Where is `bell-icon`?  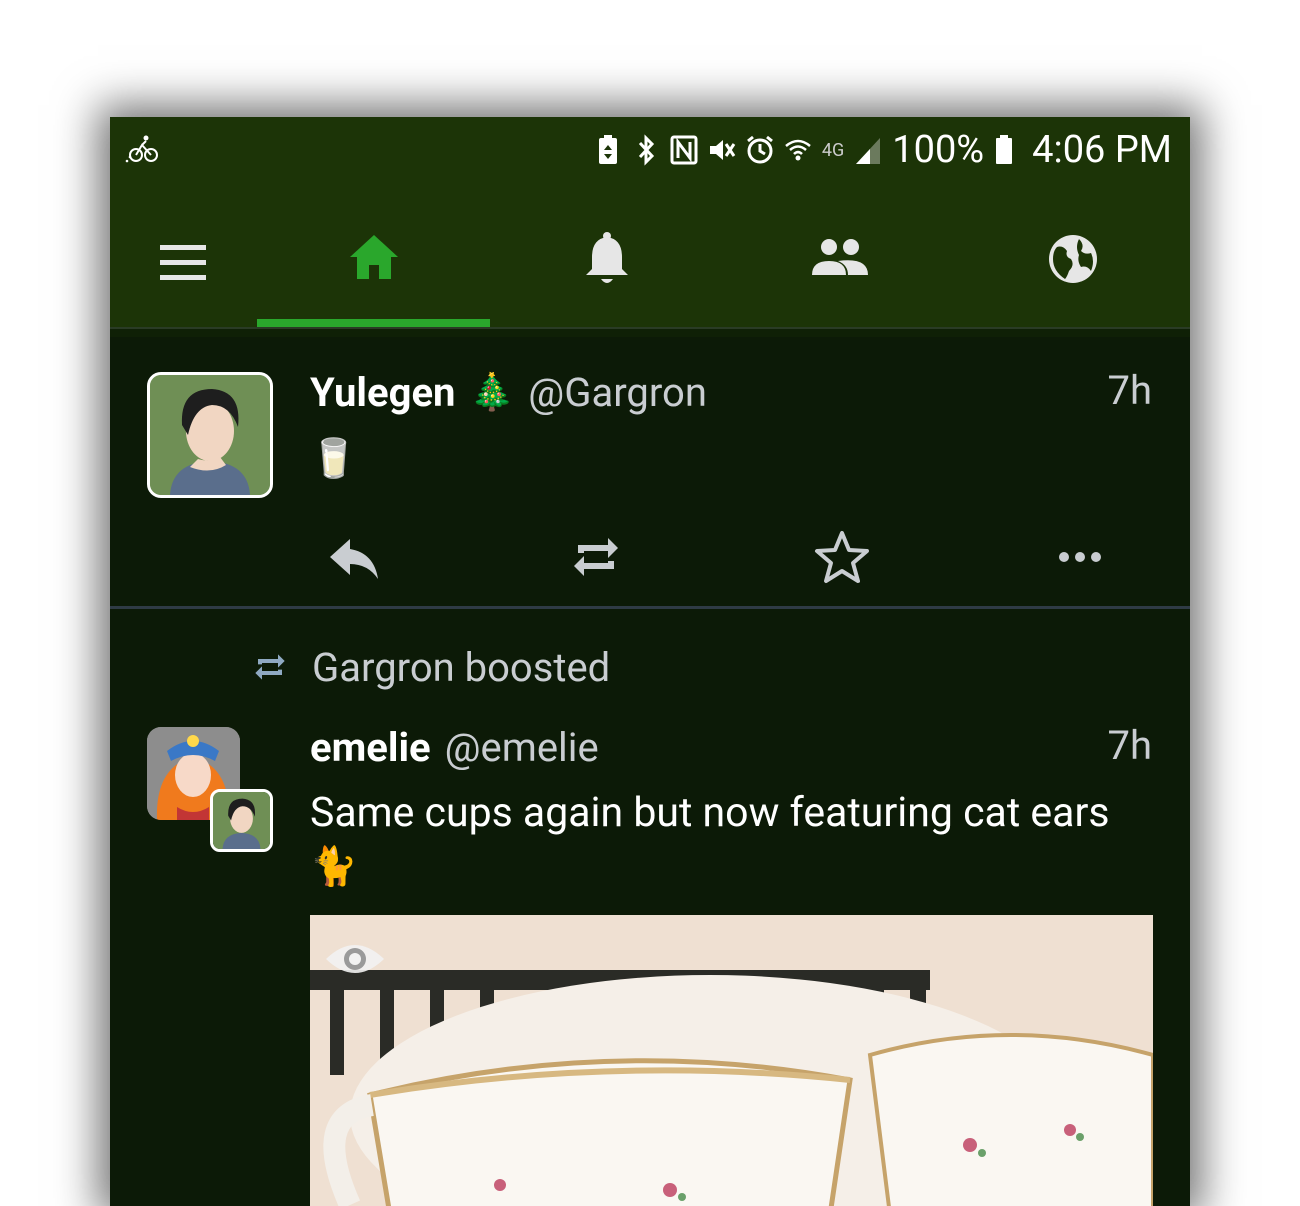
bell-icon is located at coordinates (606, 257).